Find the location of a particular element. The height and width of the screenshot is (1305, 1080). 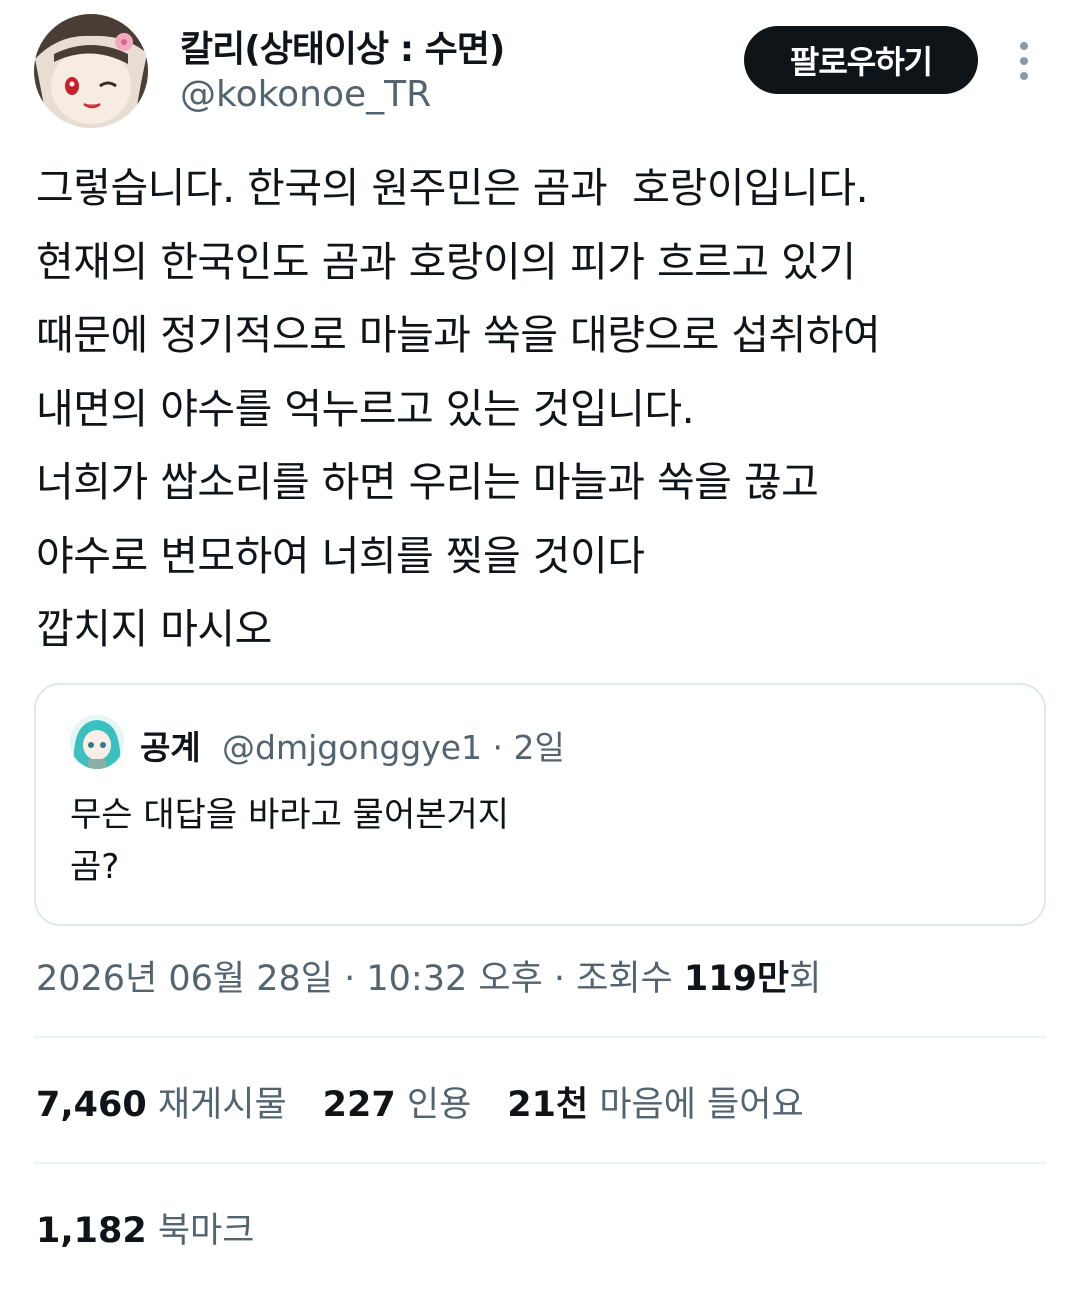

tweet-header: 칼리(상태이상 : 수면) @kokonoe_TR 팔로우하기 is located at coordinates (540, 70).